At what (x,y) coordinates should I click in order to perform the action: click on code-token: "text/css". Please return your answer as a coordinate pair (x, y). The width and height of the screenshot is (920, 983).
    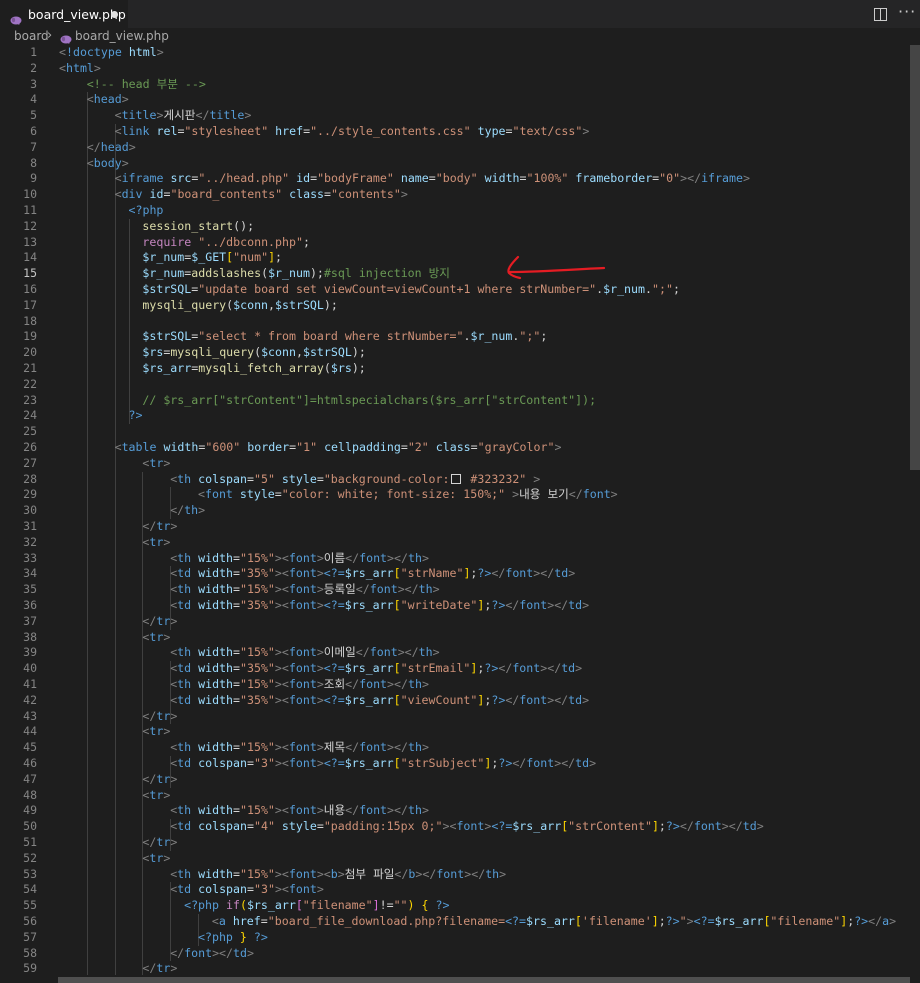
    Looking at the image, I should click on (547, 131).